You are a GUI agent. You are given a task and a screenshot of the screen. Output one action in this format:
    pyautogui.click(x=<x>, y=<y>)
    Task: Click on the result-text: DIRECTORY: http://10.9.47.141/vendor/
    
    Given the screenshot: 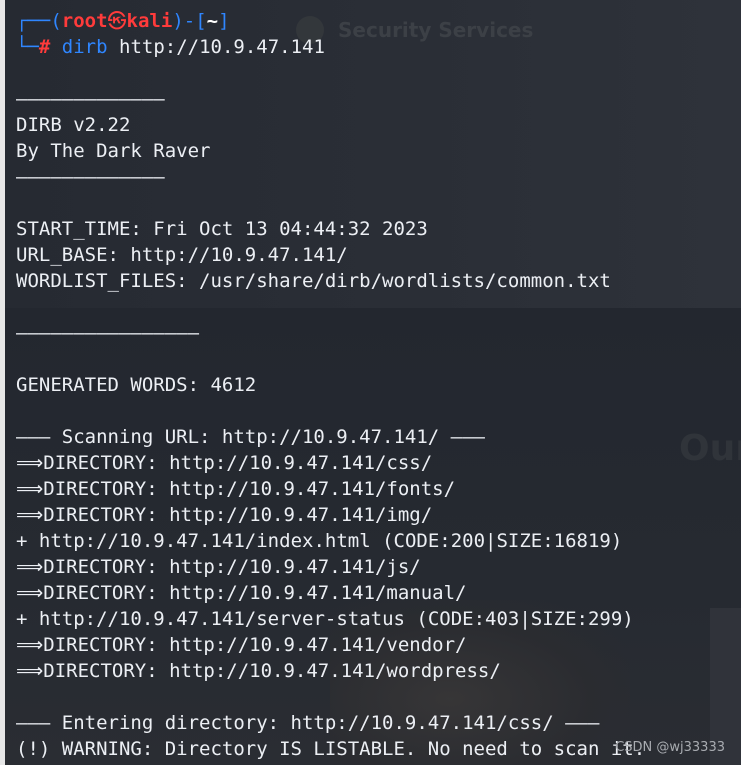 What is the action you would take?
    pyautogui.click(x=255, y=645)
    